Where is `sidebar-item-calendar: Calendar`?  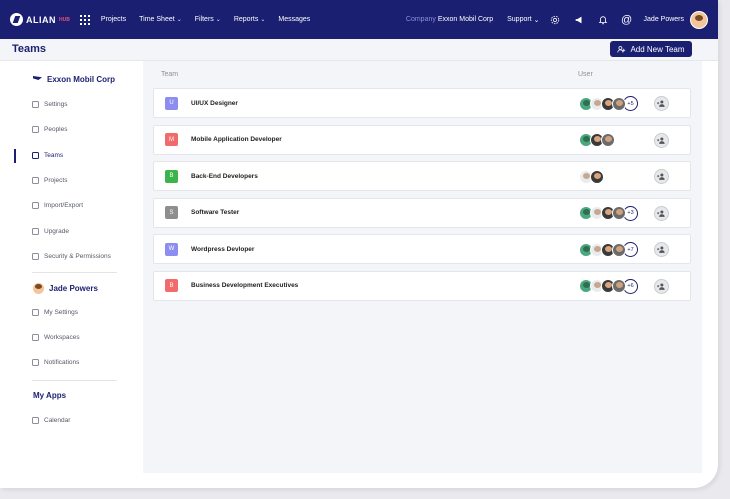
sidebar-item-calendar: Calendar is located at coordinates (51, 420).